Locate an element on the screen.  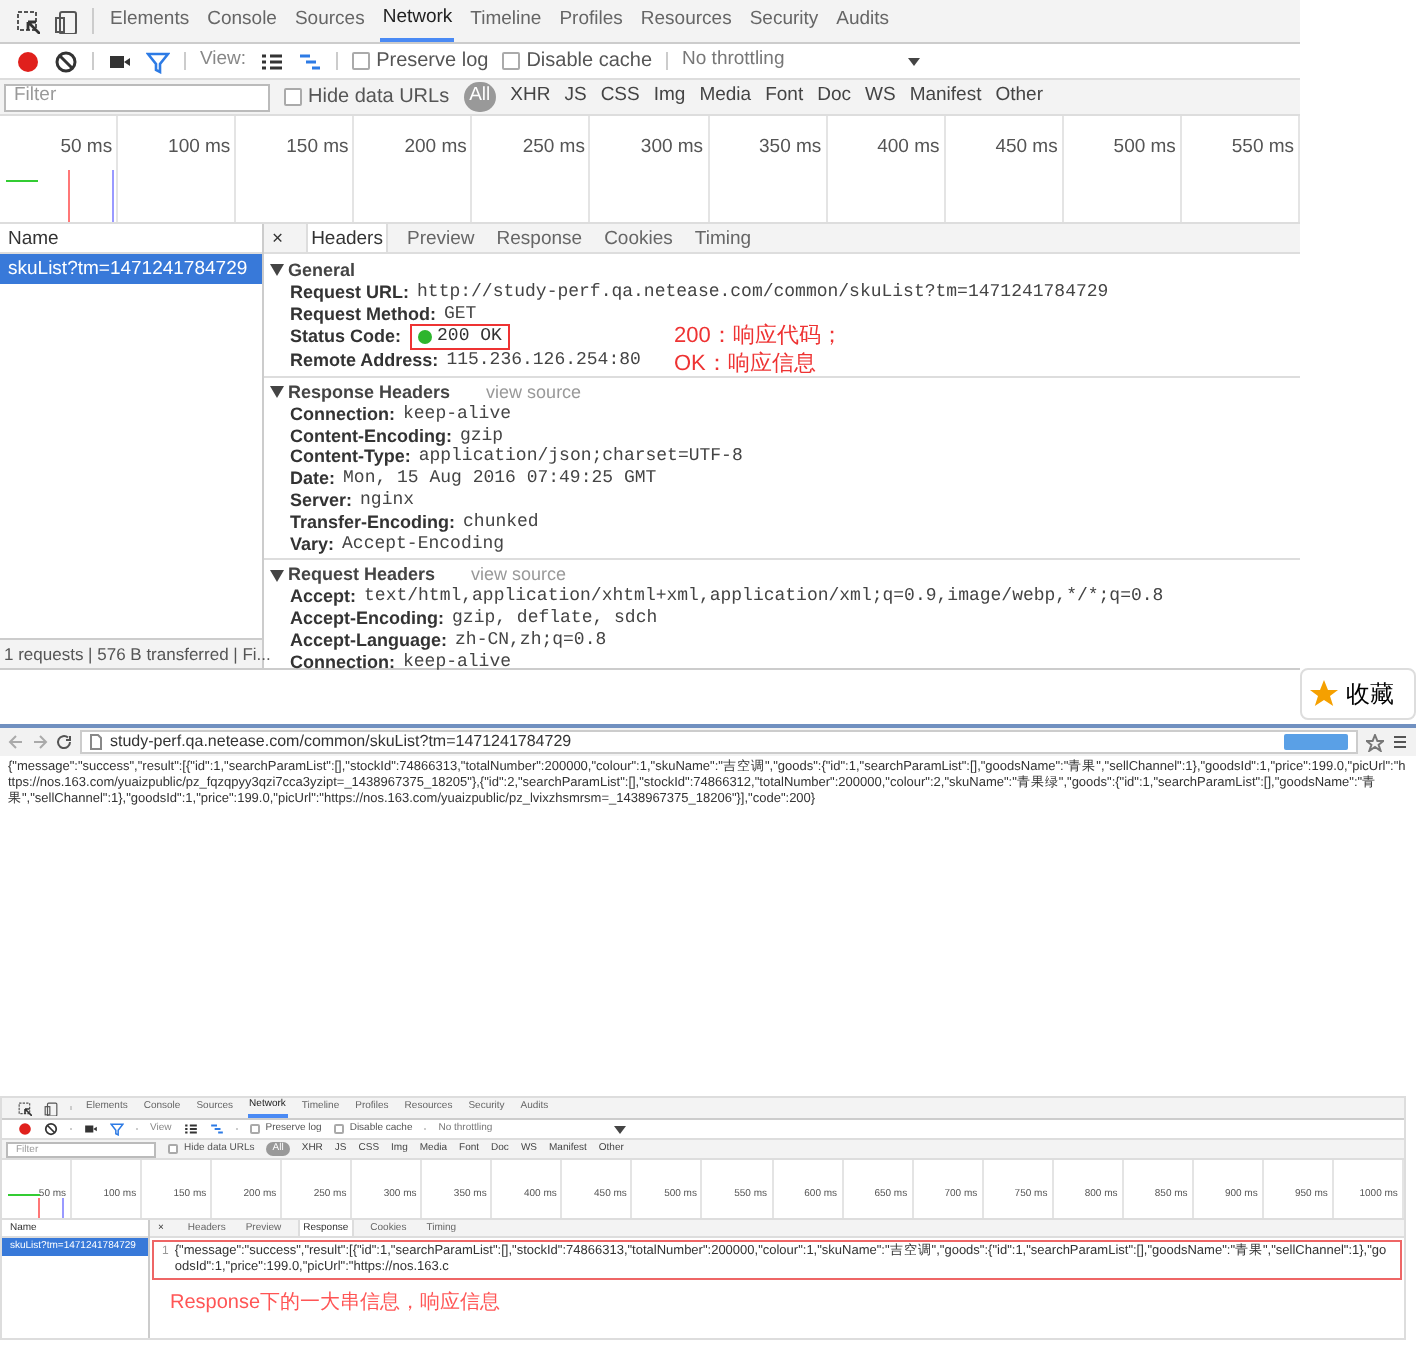
panel-tab: Security is located at coordinates (784, 21).